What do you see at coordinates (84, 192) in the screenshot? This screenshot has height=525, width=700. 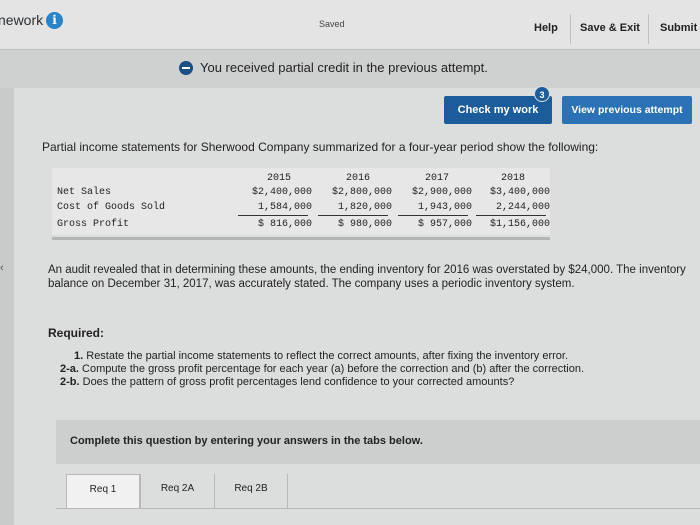 I see `row-label: Net Sales` at bounding box center [84, 192].